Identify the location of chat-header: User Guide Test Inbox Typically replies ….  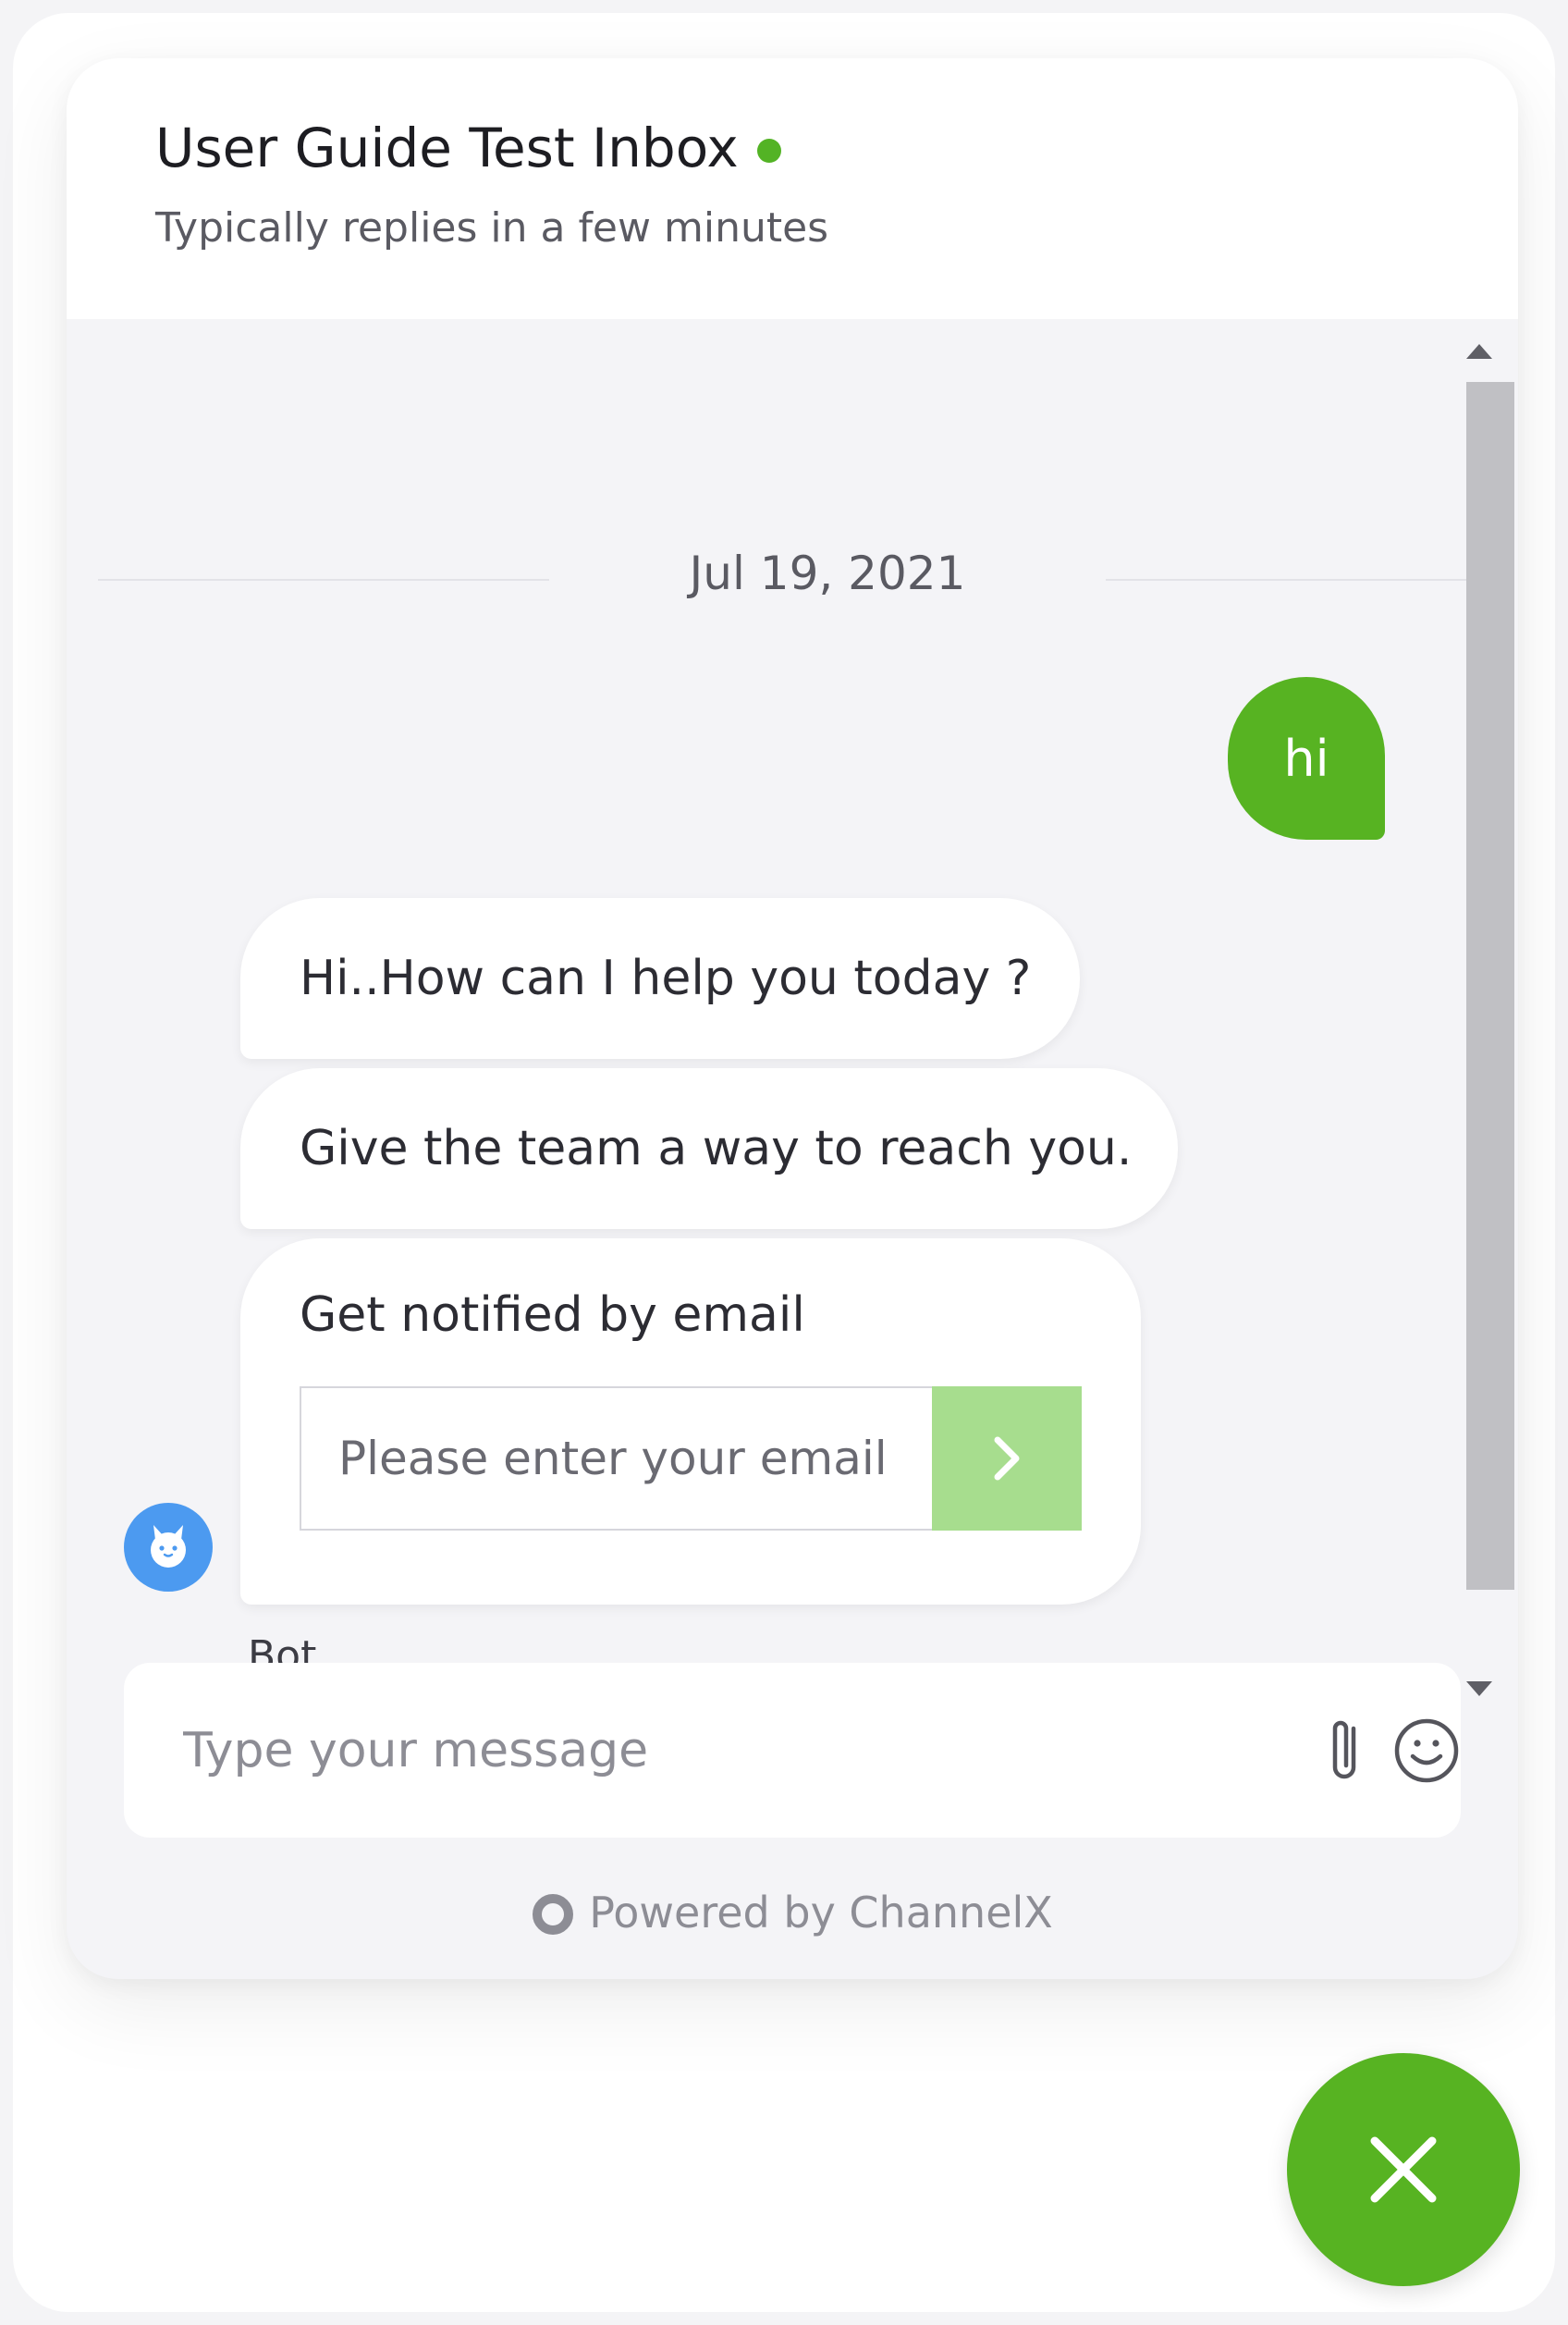
(793, 188).